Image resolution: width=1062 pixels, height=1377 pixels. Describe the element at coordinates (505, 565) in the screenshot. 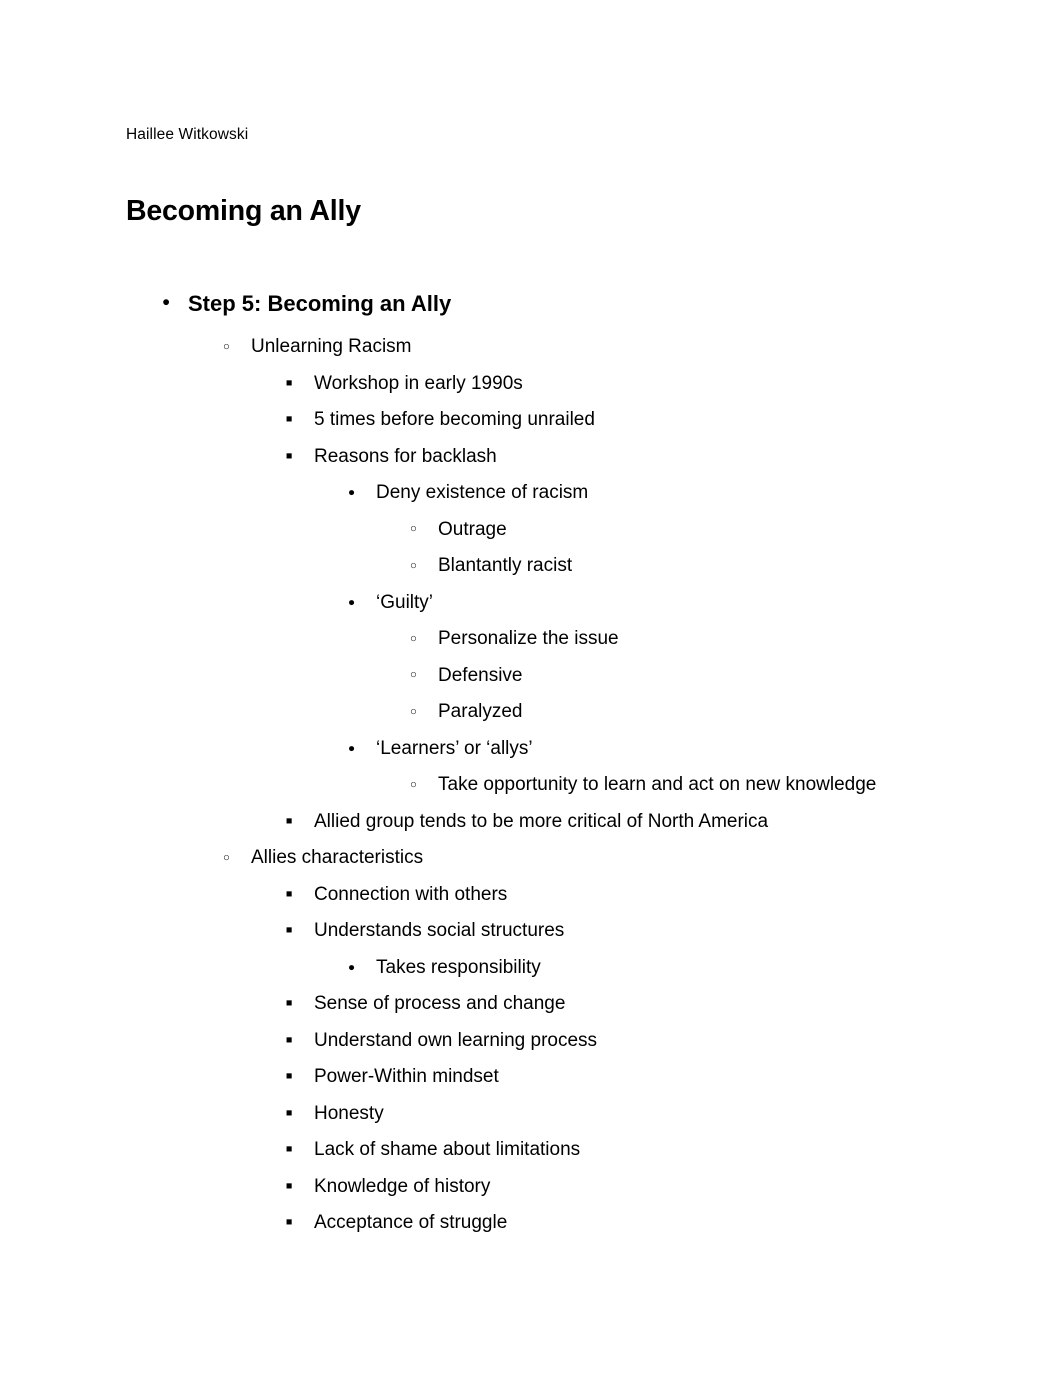

I see `outline-item-label: Blantantly racist` at that location.